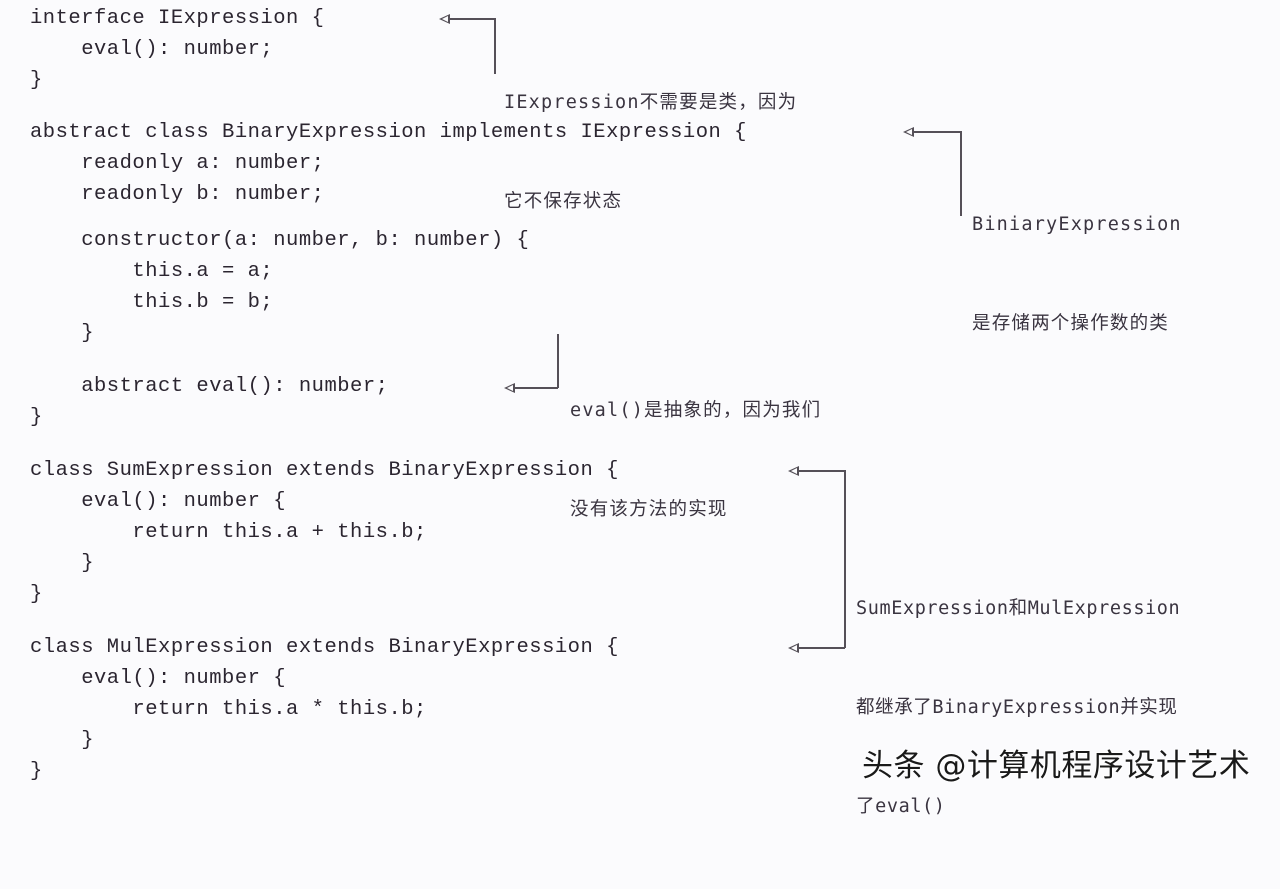 The height and width of the screenshot is (889, 1280). I want to click on annotation-text: eval()是抽象的，因为我们 没有该方法的实现, so click(695, 460).